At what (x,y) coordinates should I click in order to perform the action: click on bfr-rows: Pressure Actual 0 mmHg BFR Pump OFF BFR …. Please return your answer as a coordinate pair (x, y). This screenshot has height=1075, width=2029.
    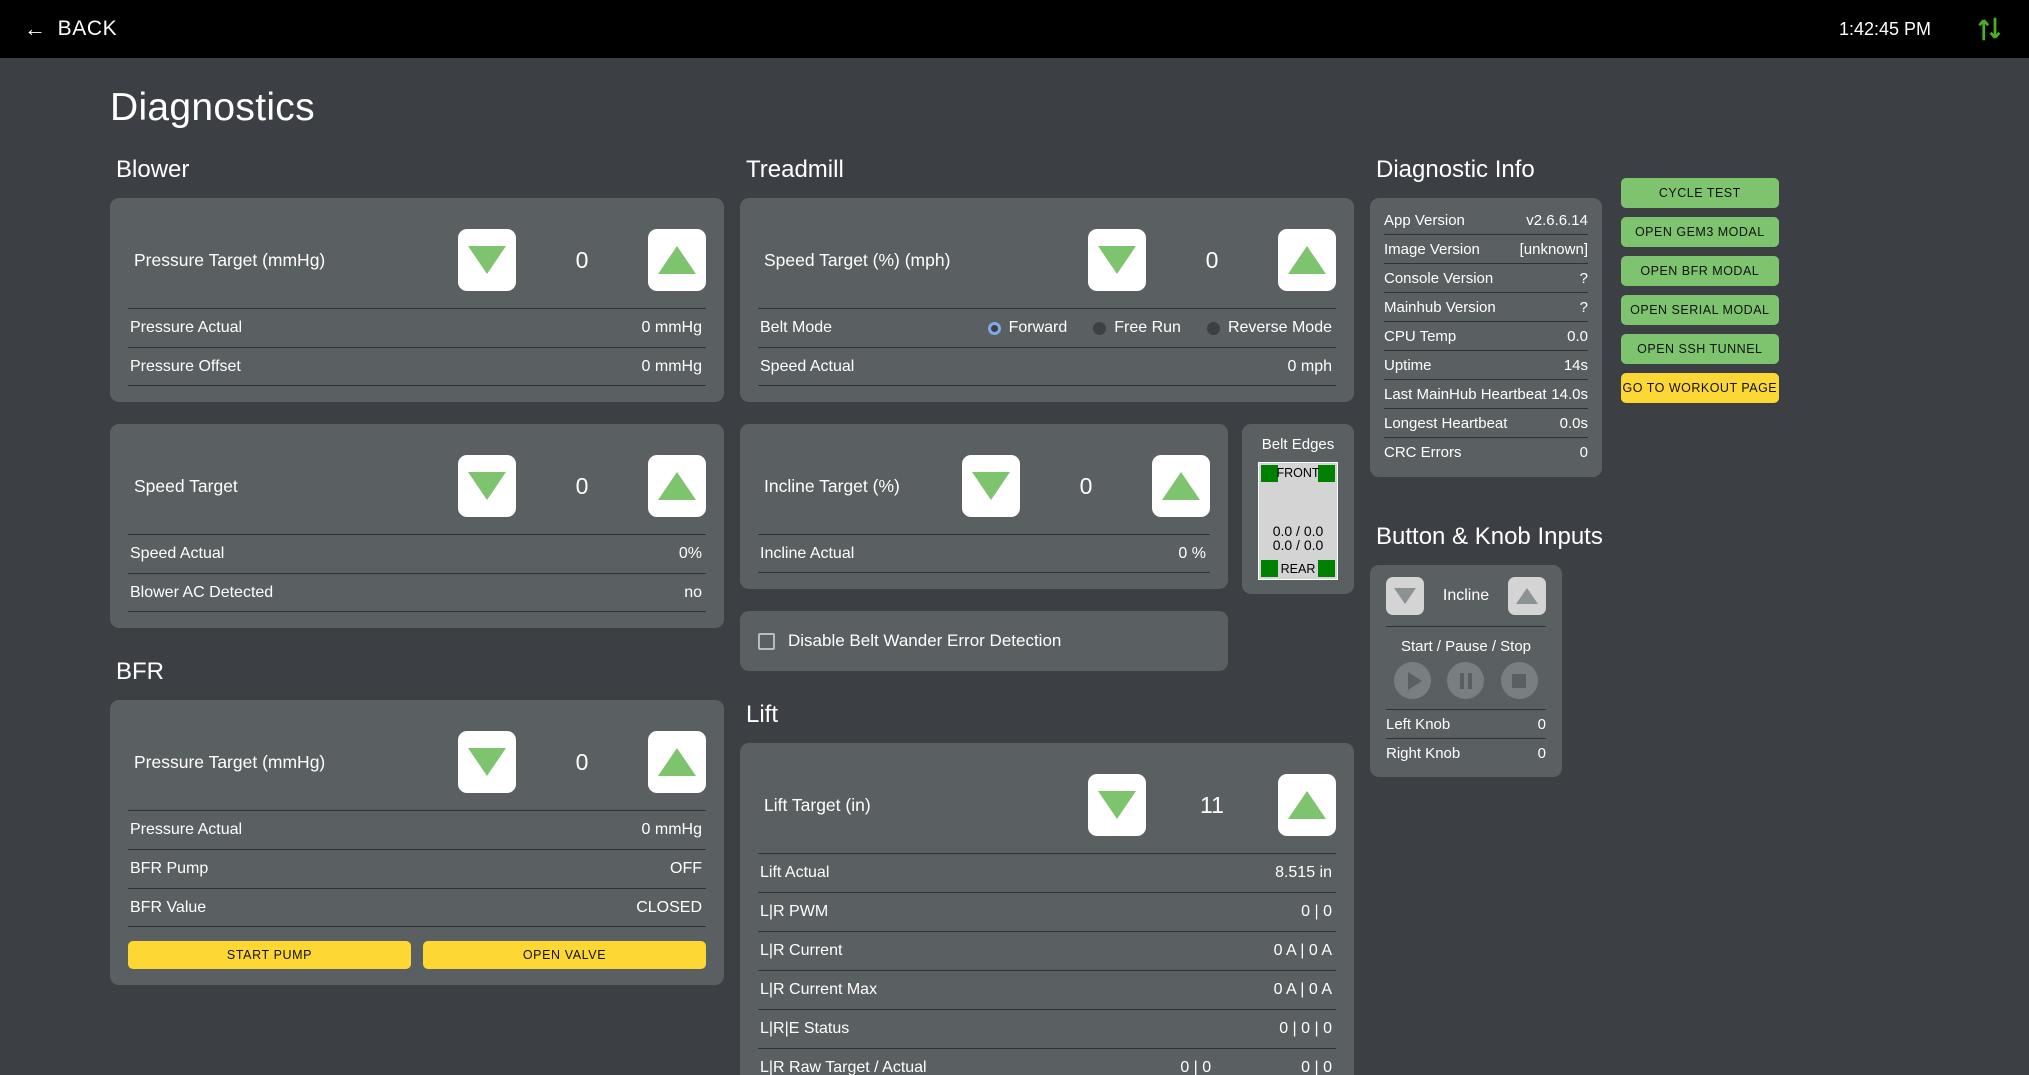
    Looking at the image, I should click on (417, 868).